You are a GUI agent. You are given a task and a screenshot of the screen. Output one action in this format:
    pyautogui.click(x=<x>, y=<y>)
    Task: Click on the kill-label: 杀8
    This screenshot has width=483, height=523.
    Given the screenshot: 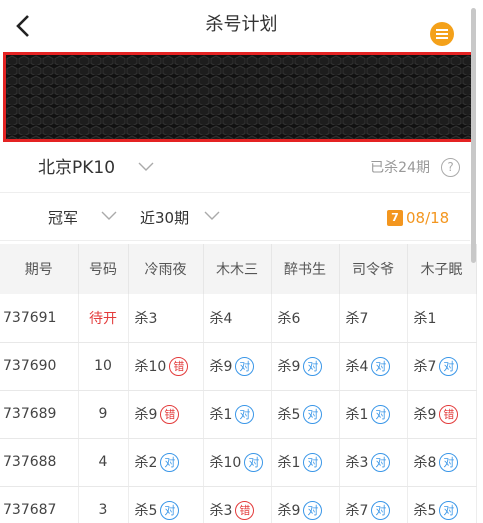 What is the action you would take?
    pyautogui.click(x=425, y=462)
    